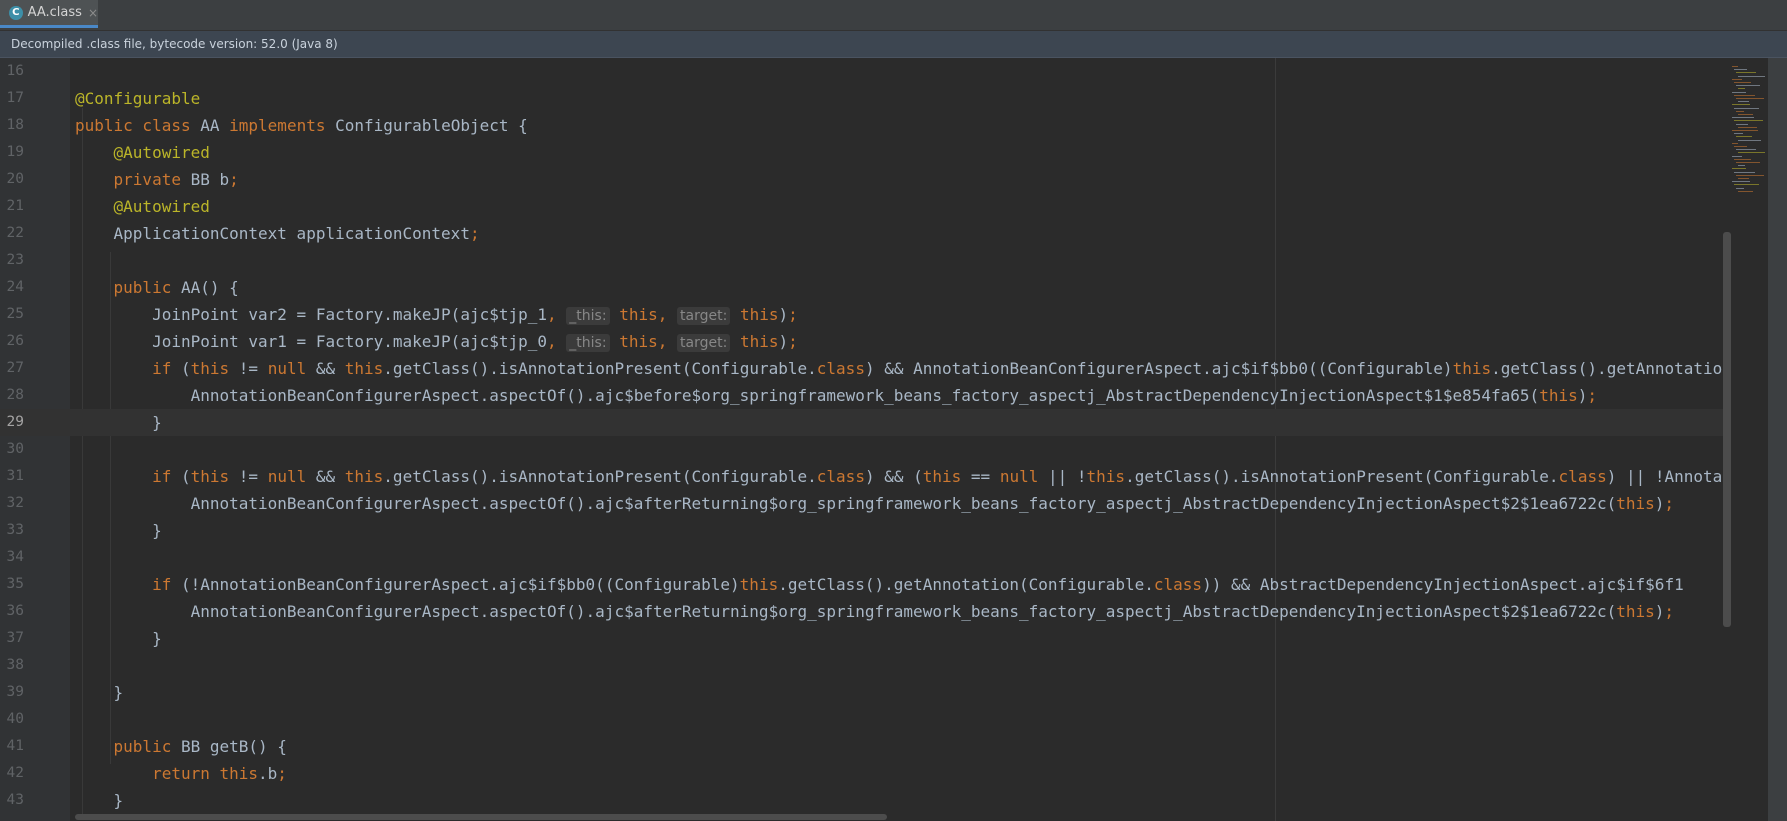  I want to click on tab-label: AA.class, so click(54, 12).